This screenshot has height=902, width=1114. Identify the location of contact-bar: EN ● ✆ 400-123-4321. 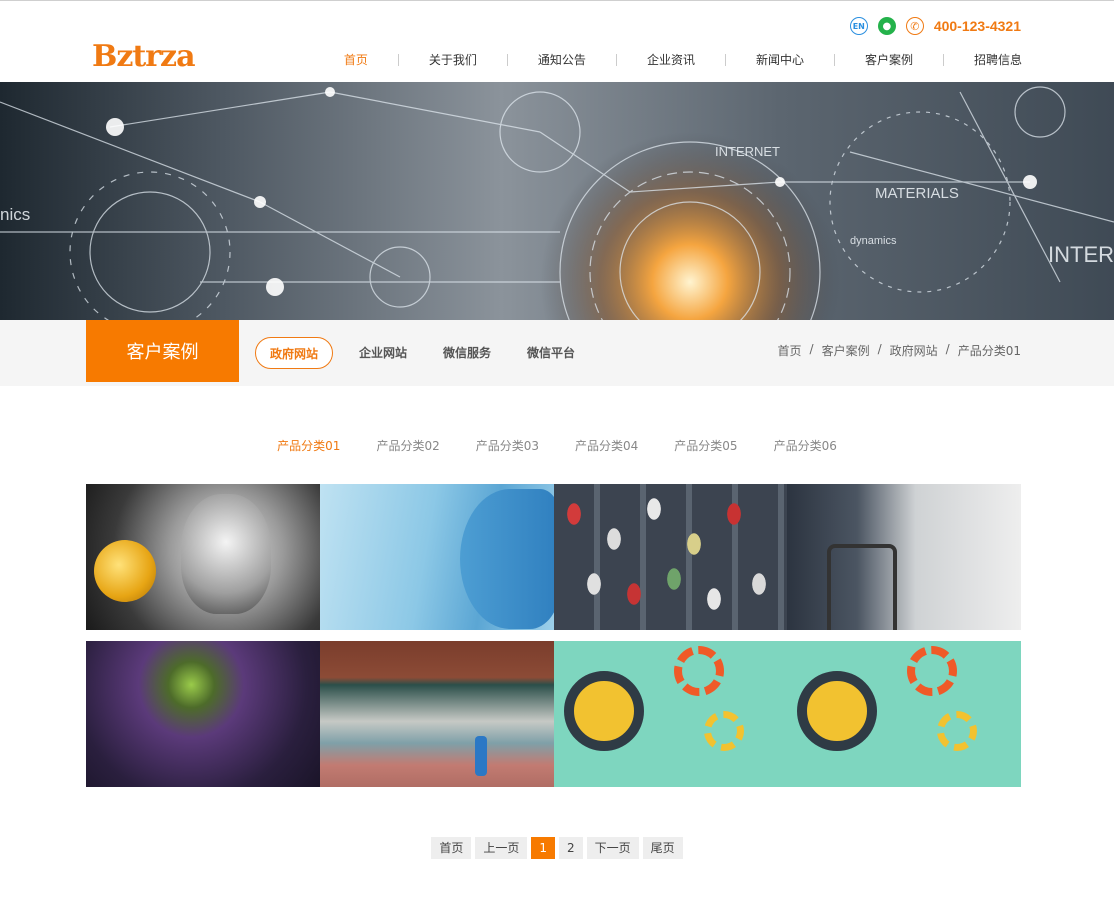
(935, 26).